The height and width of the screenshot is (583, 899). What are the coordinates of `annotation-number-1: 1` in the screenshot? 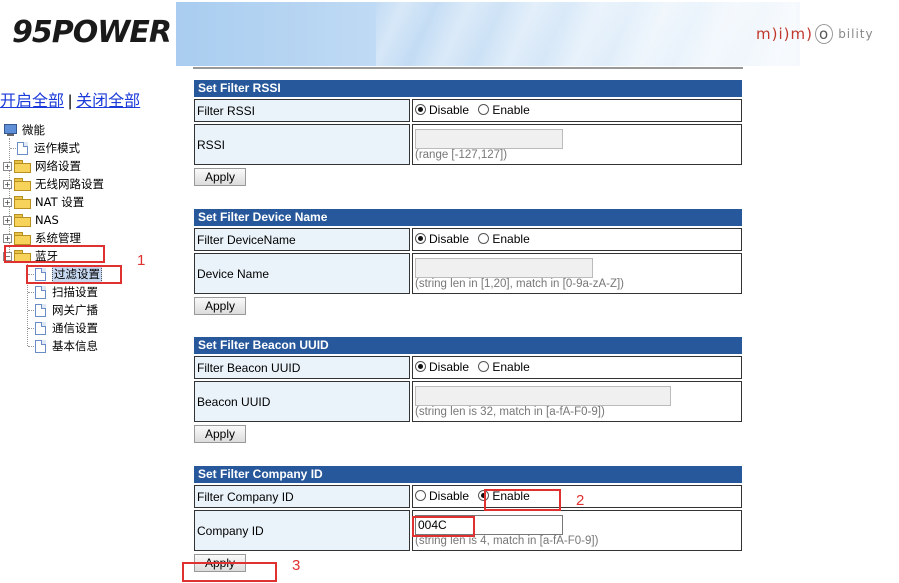 It's located at (141, 260).